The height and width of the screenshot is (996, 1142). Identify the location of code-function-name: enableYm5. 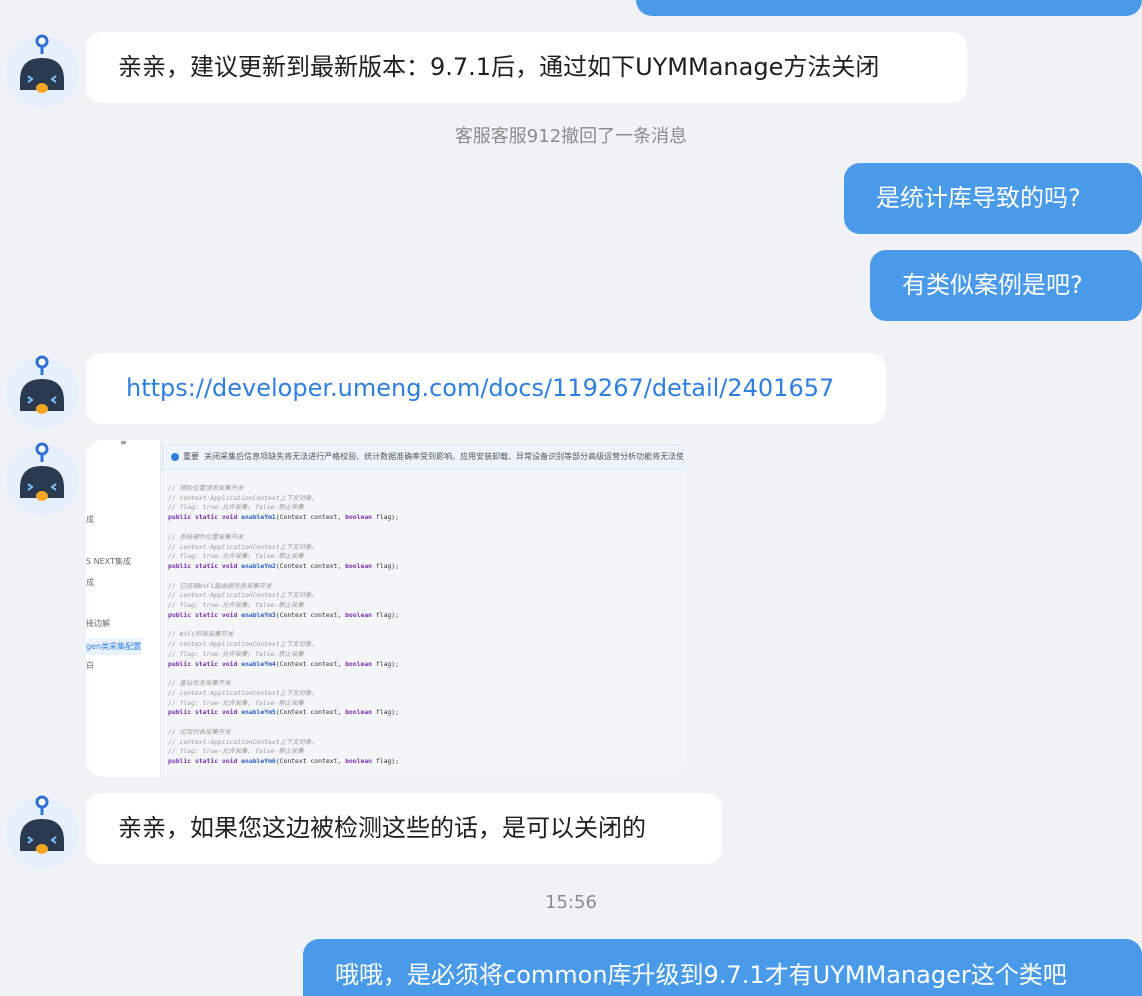
(258, 712).